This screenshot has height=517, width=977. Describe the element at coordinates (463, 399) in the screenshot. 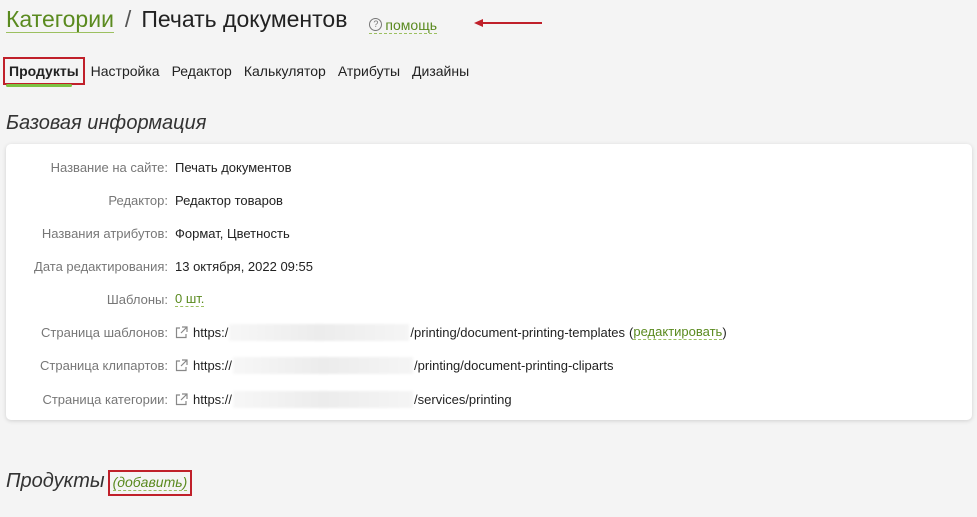

I see `url-suffix: /services/printing` at that location.